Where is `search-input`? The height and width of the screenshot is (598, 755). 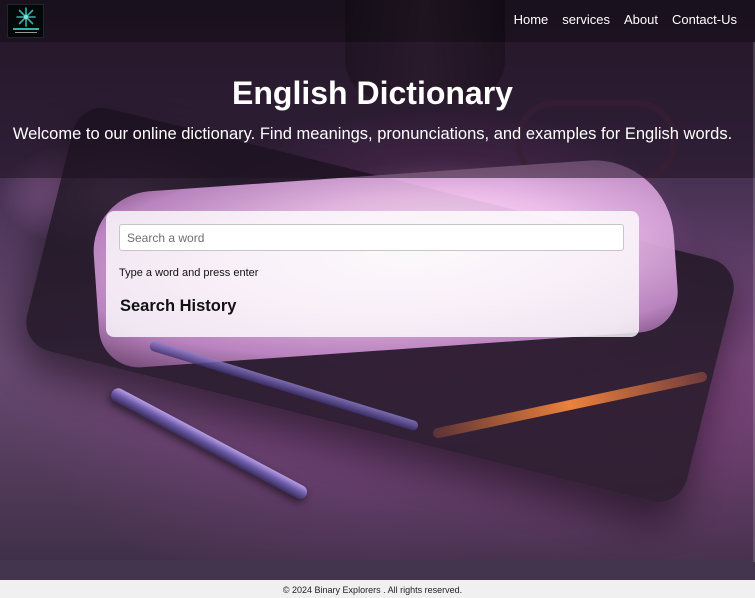 search-input is located at coordinates (371, 237).